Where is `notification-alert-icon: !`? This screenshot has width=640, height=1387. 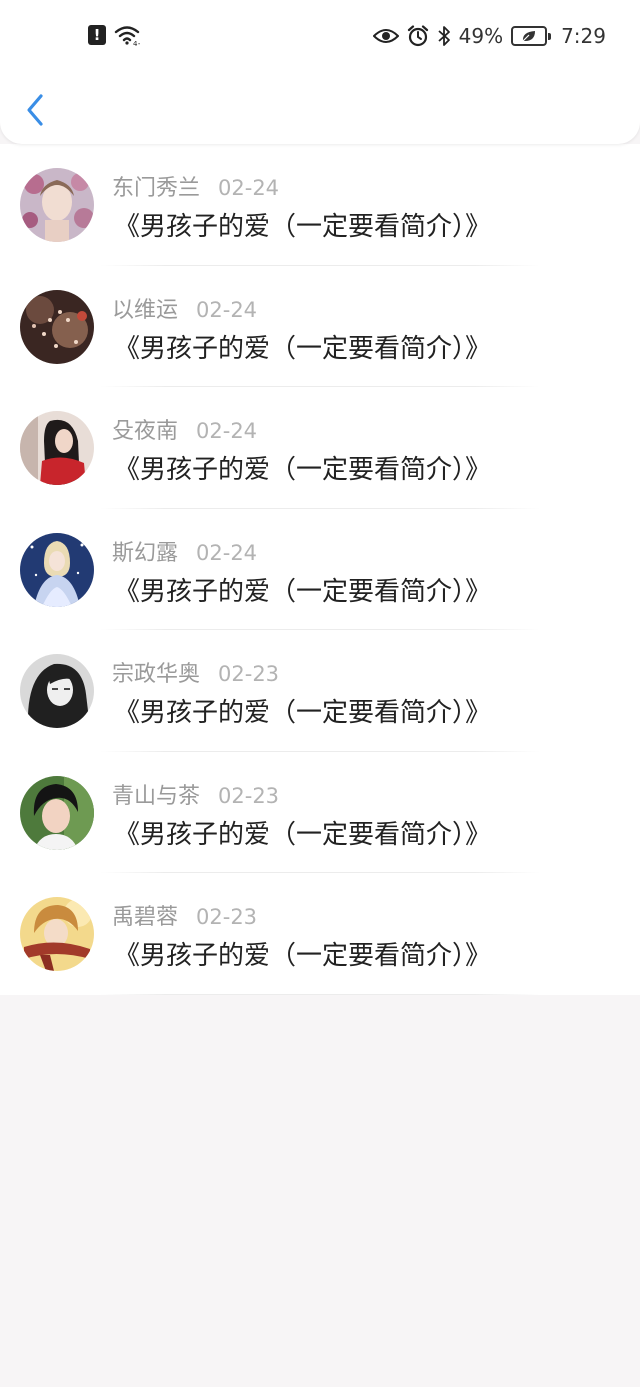 notification-alert-icon: ! is located at coordinates (97, 35).